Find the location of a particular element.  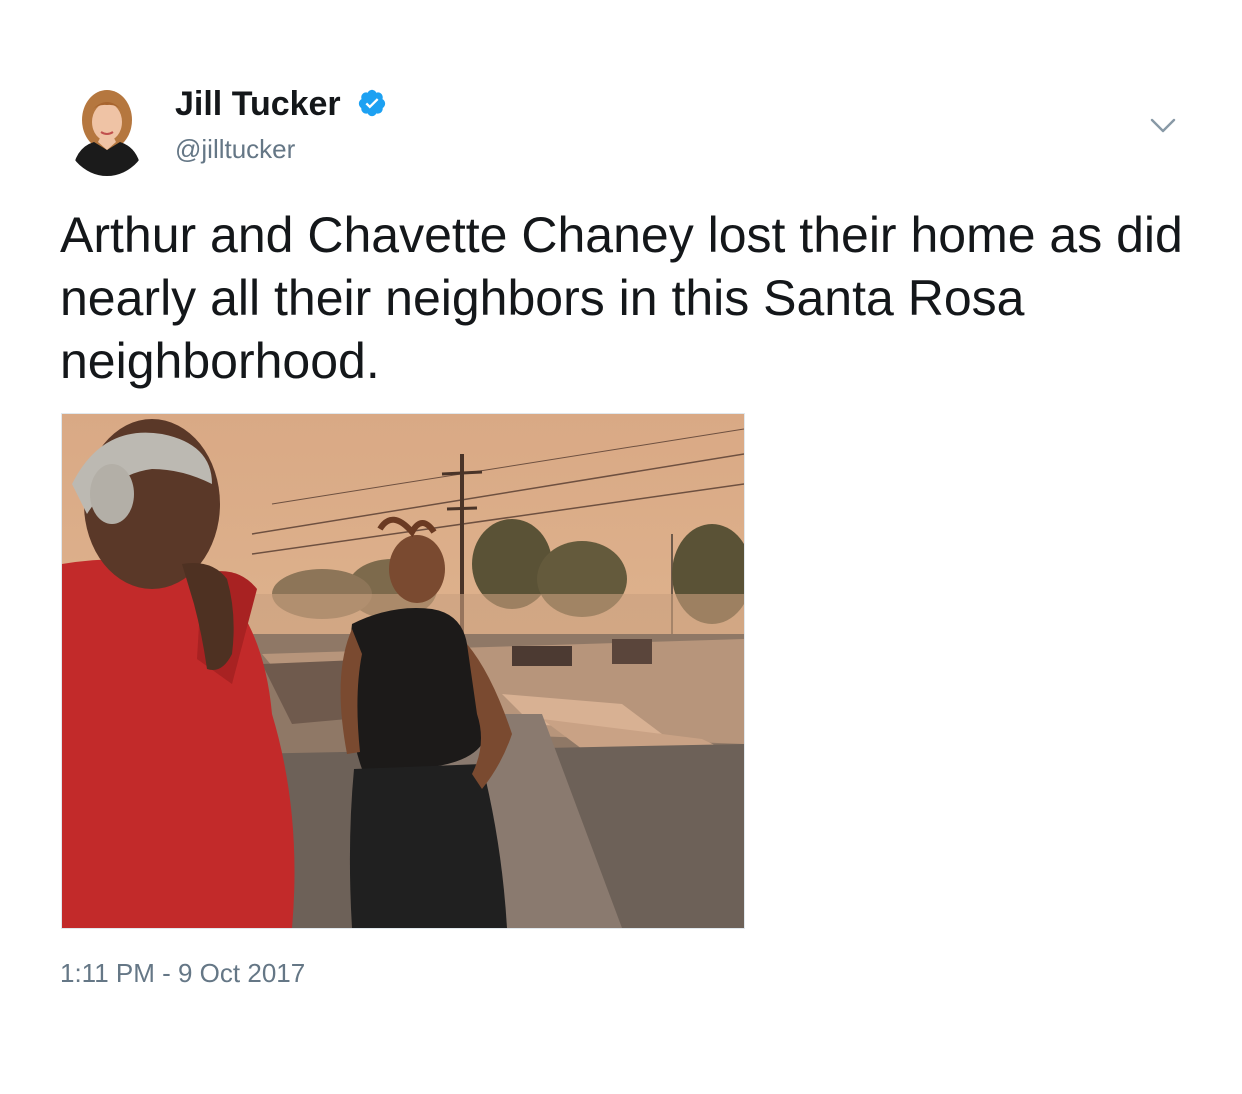

tweet-timestamp: 1:11 PM - 9 Oct 2017 is located at coordinates (182, 973).